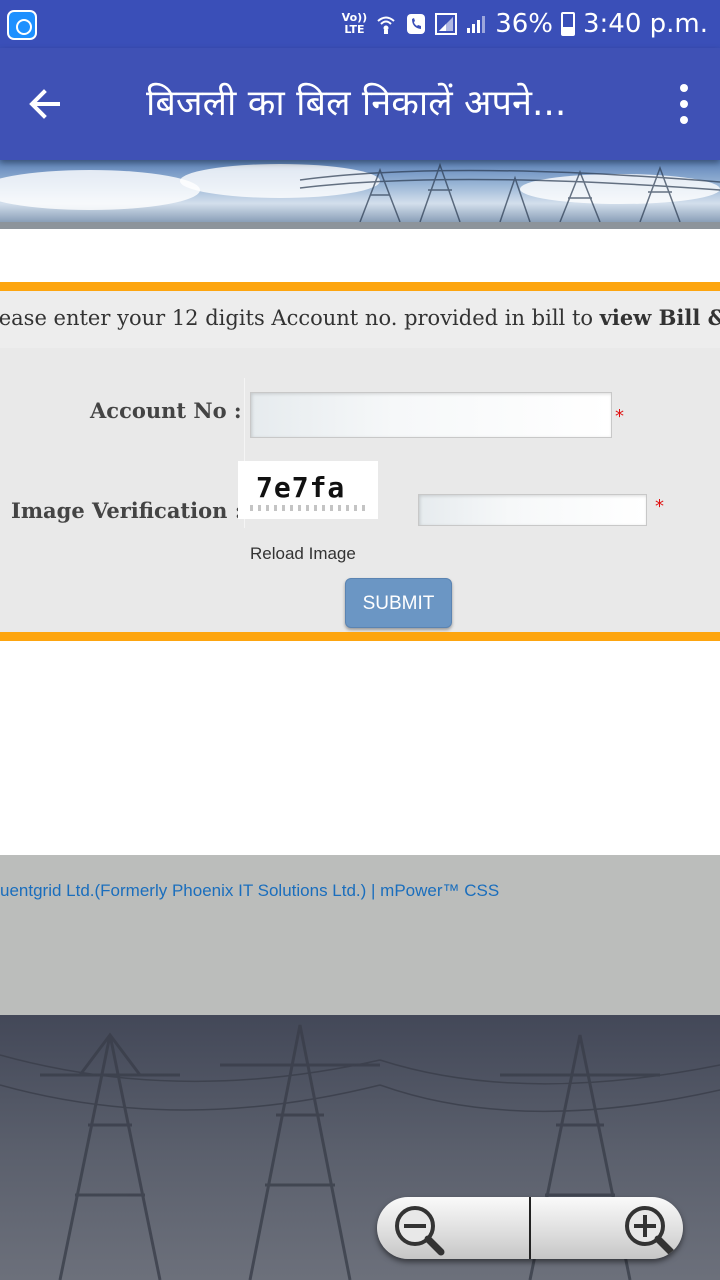  What do you see at coordinates (303, 554) in the screenshot?
I see `reload-image-link: Reload Image` at bounding box center [303, 554].